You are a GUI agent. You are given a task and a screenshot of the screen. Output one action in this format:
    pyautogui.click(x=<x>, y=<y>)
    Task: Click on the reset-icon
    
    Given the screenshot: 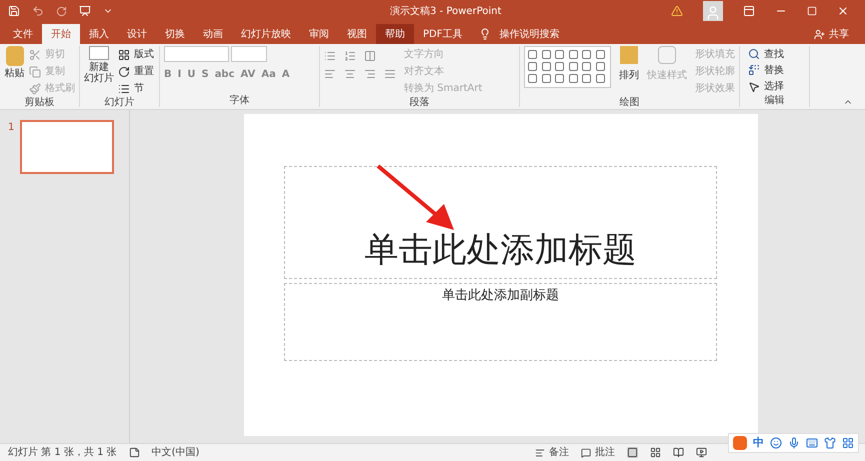 What is the action you would take?
    pyautogui.click(x=124, y=72)
    